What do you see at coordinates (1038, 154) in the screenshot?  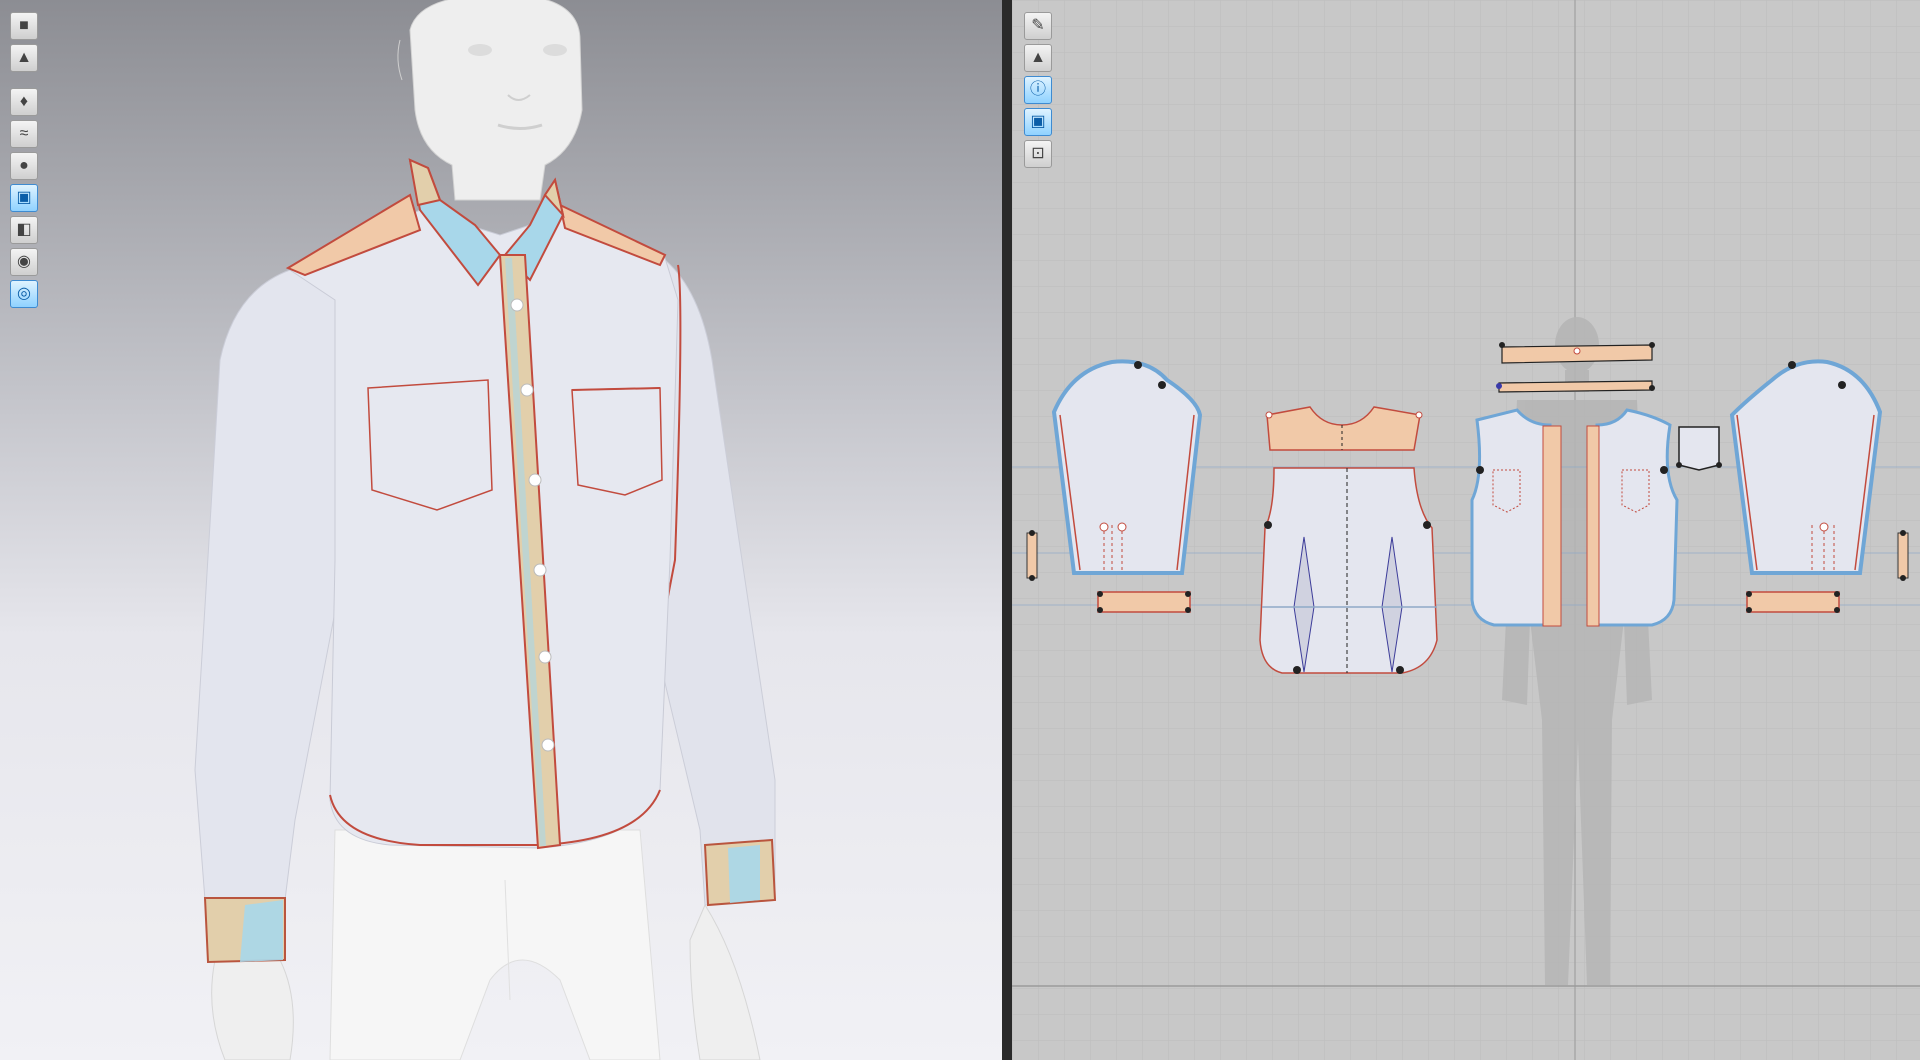 I see `lock-shirt-icon: ⊡` at bounding box center [1038, 154].